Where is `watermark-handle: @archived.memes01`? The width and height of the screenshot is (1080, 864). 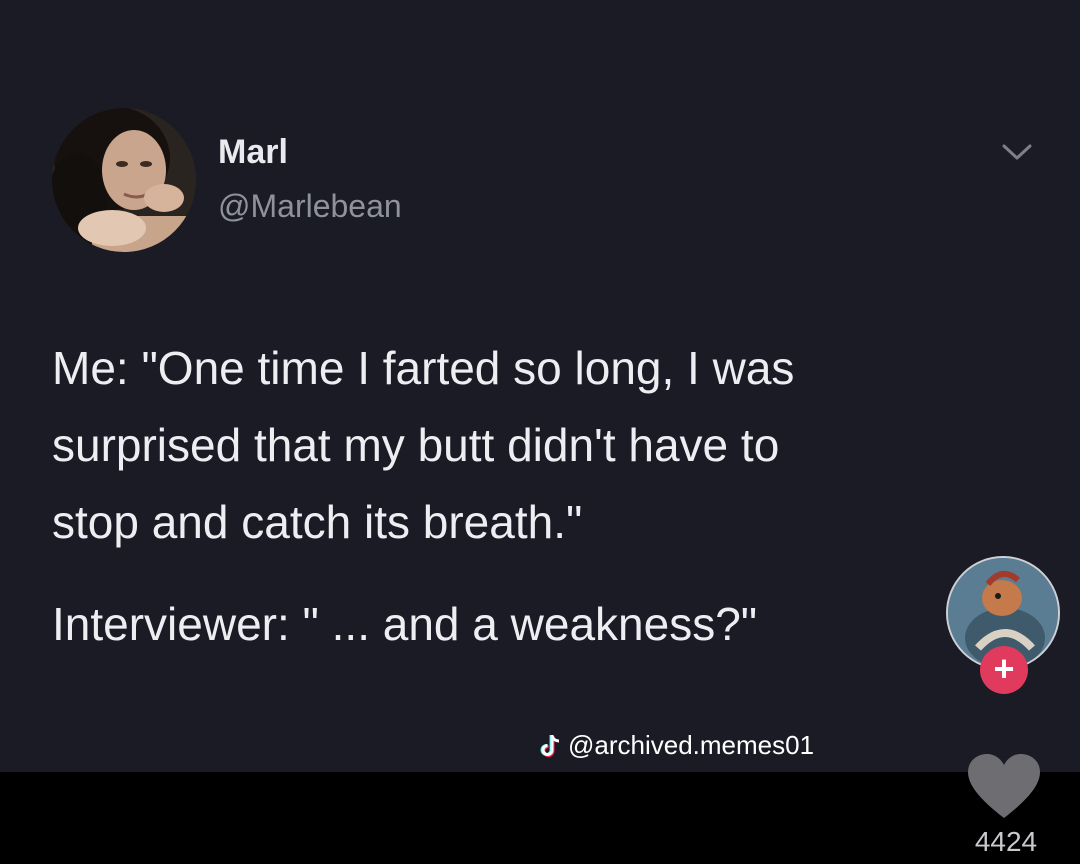 watermark-handle: @archived.memes01 is located at coordinates (691, 745).